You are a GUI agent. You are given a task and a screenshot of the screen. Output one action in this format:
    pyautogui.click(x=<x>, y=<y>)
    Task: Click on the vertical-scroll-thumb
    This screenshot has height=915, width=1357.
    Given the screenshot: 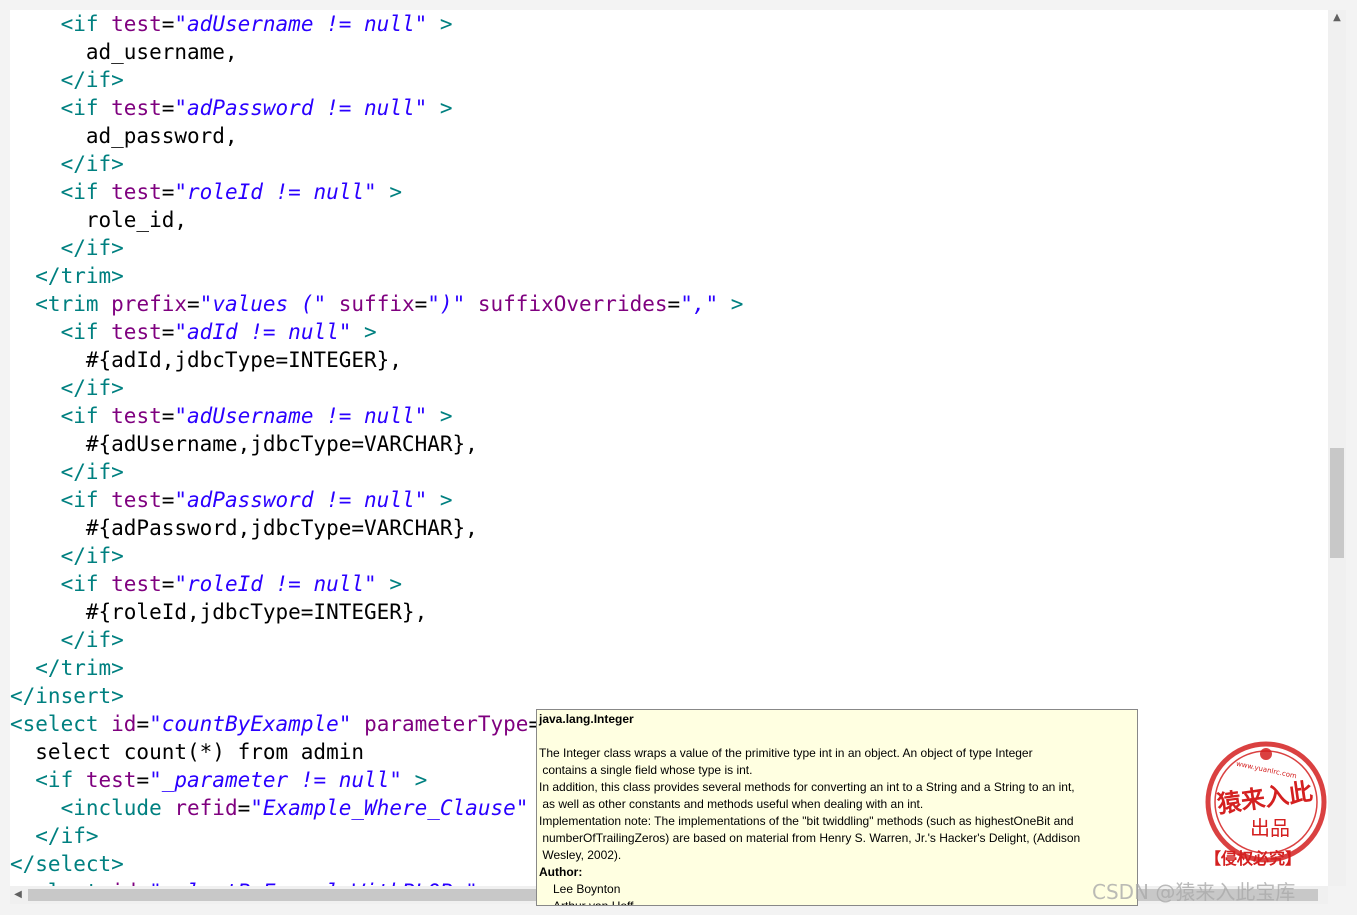 What is the action you would take?
    pyautogui.click(x=1337, y=503)
    